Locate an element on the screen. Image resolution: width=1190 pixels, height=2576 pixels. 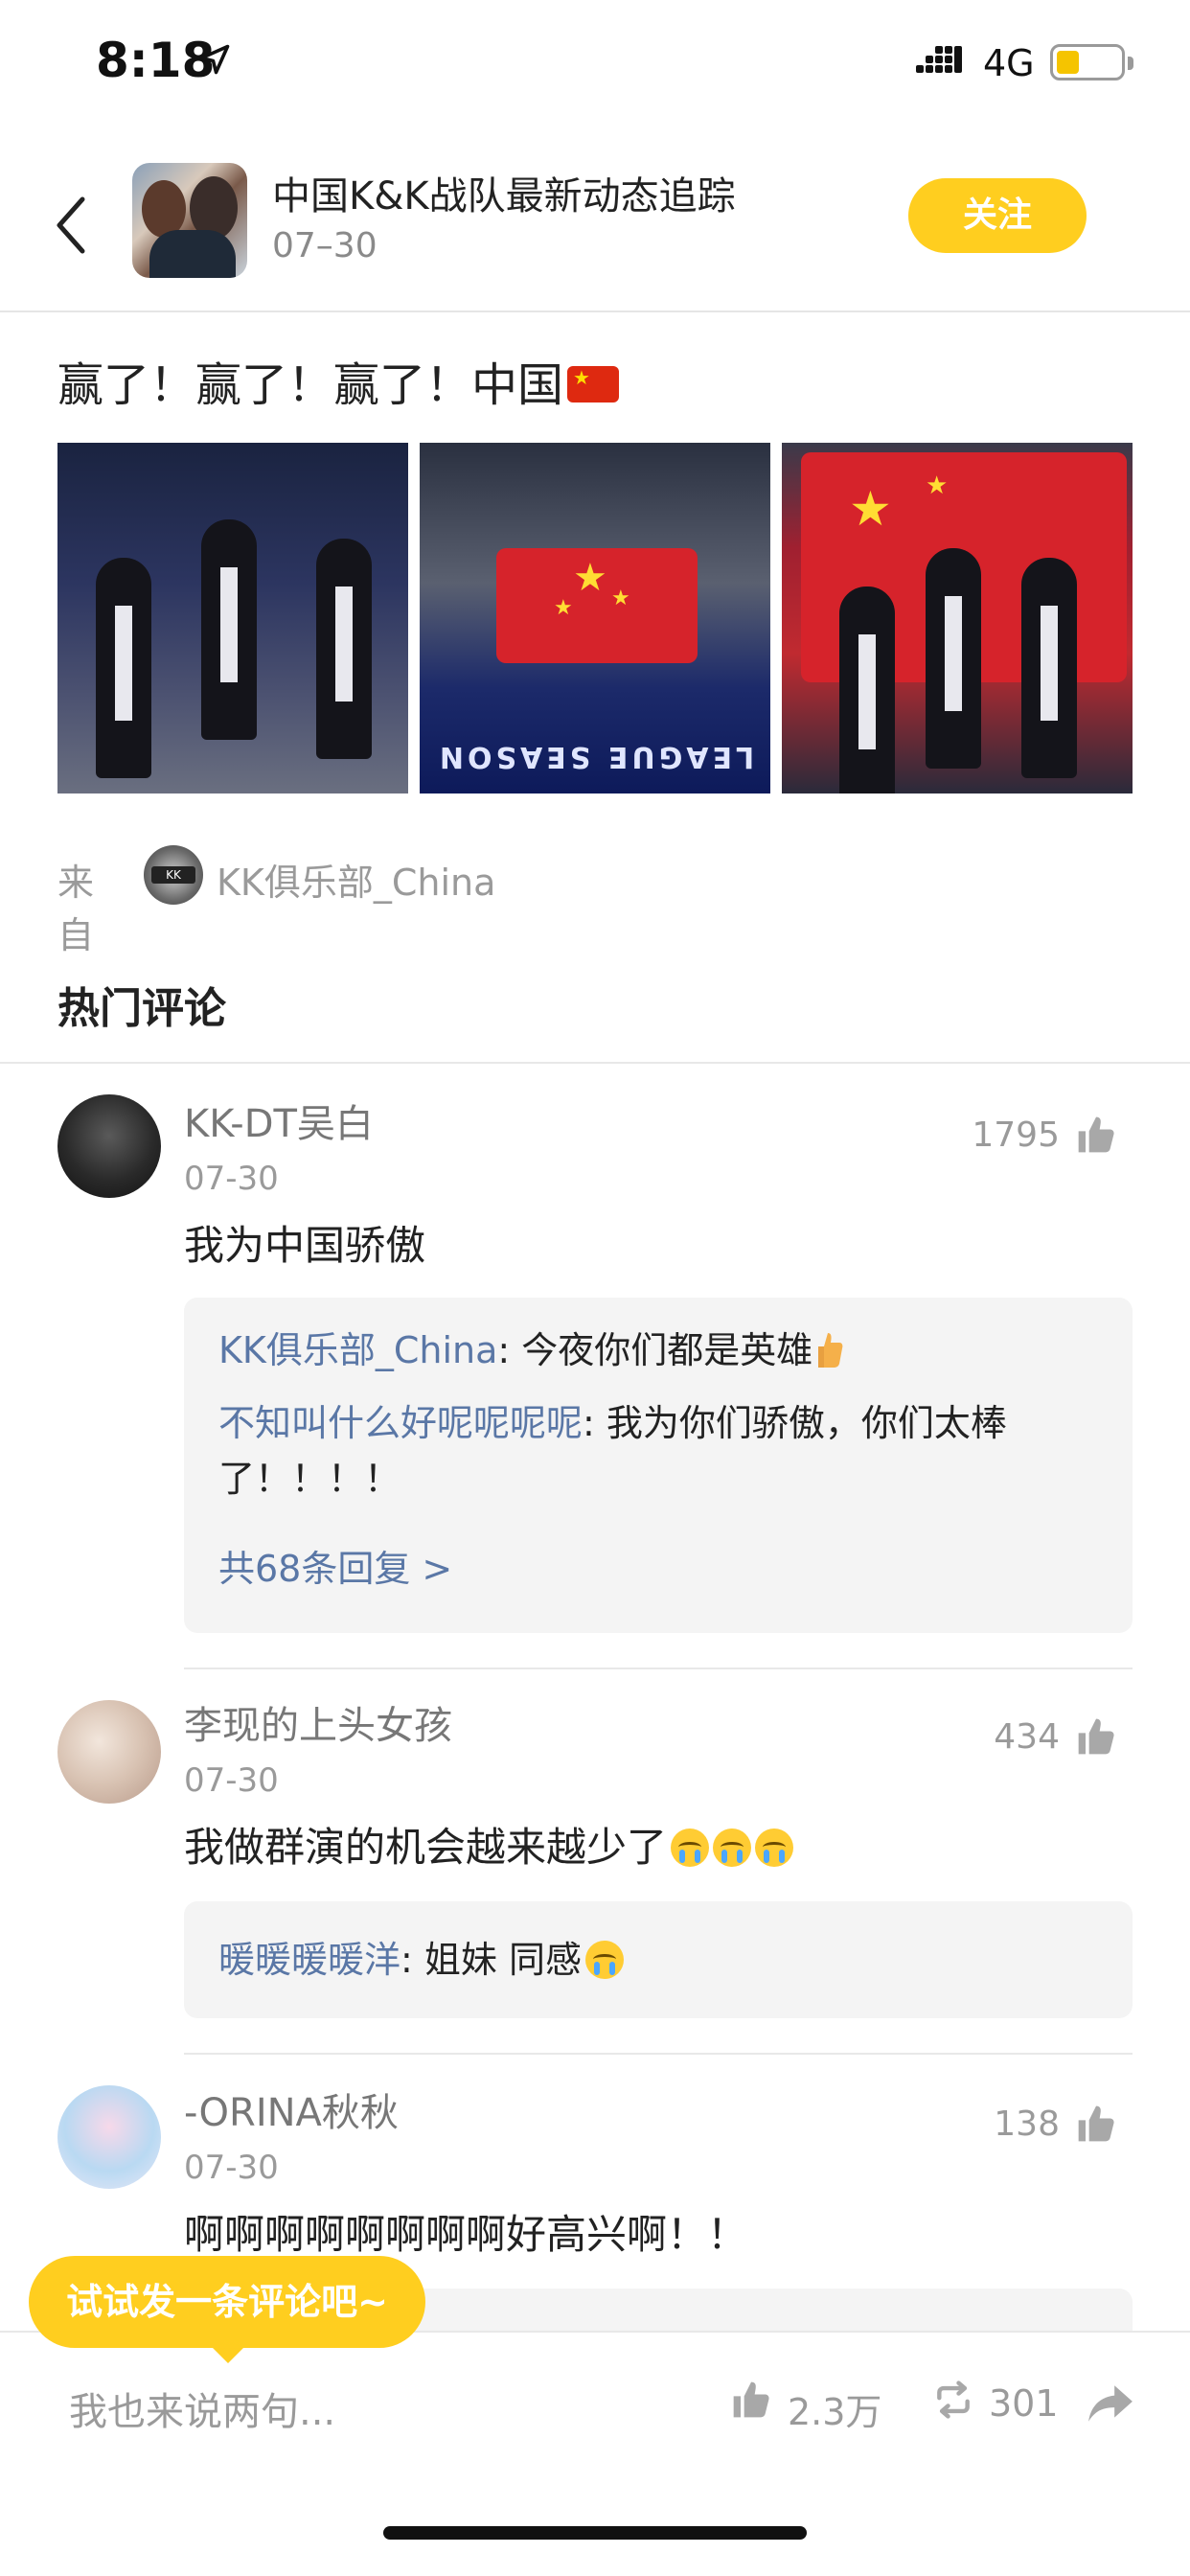
reply-text: : 今夜你们都是英雄 is located at coordinates (655, 1350).